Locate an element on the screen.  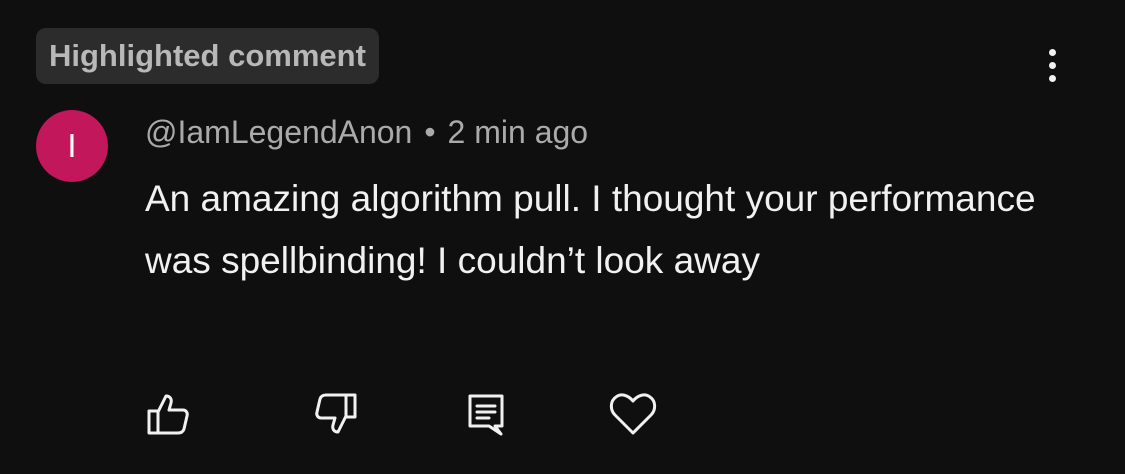
highlighted-comment-badge: Highlighted comment is located at coordinates (207, 56).